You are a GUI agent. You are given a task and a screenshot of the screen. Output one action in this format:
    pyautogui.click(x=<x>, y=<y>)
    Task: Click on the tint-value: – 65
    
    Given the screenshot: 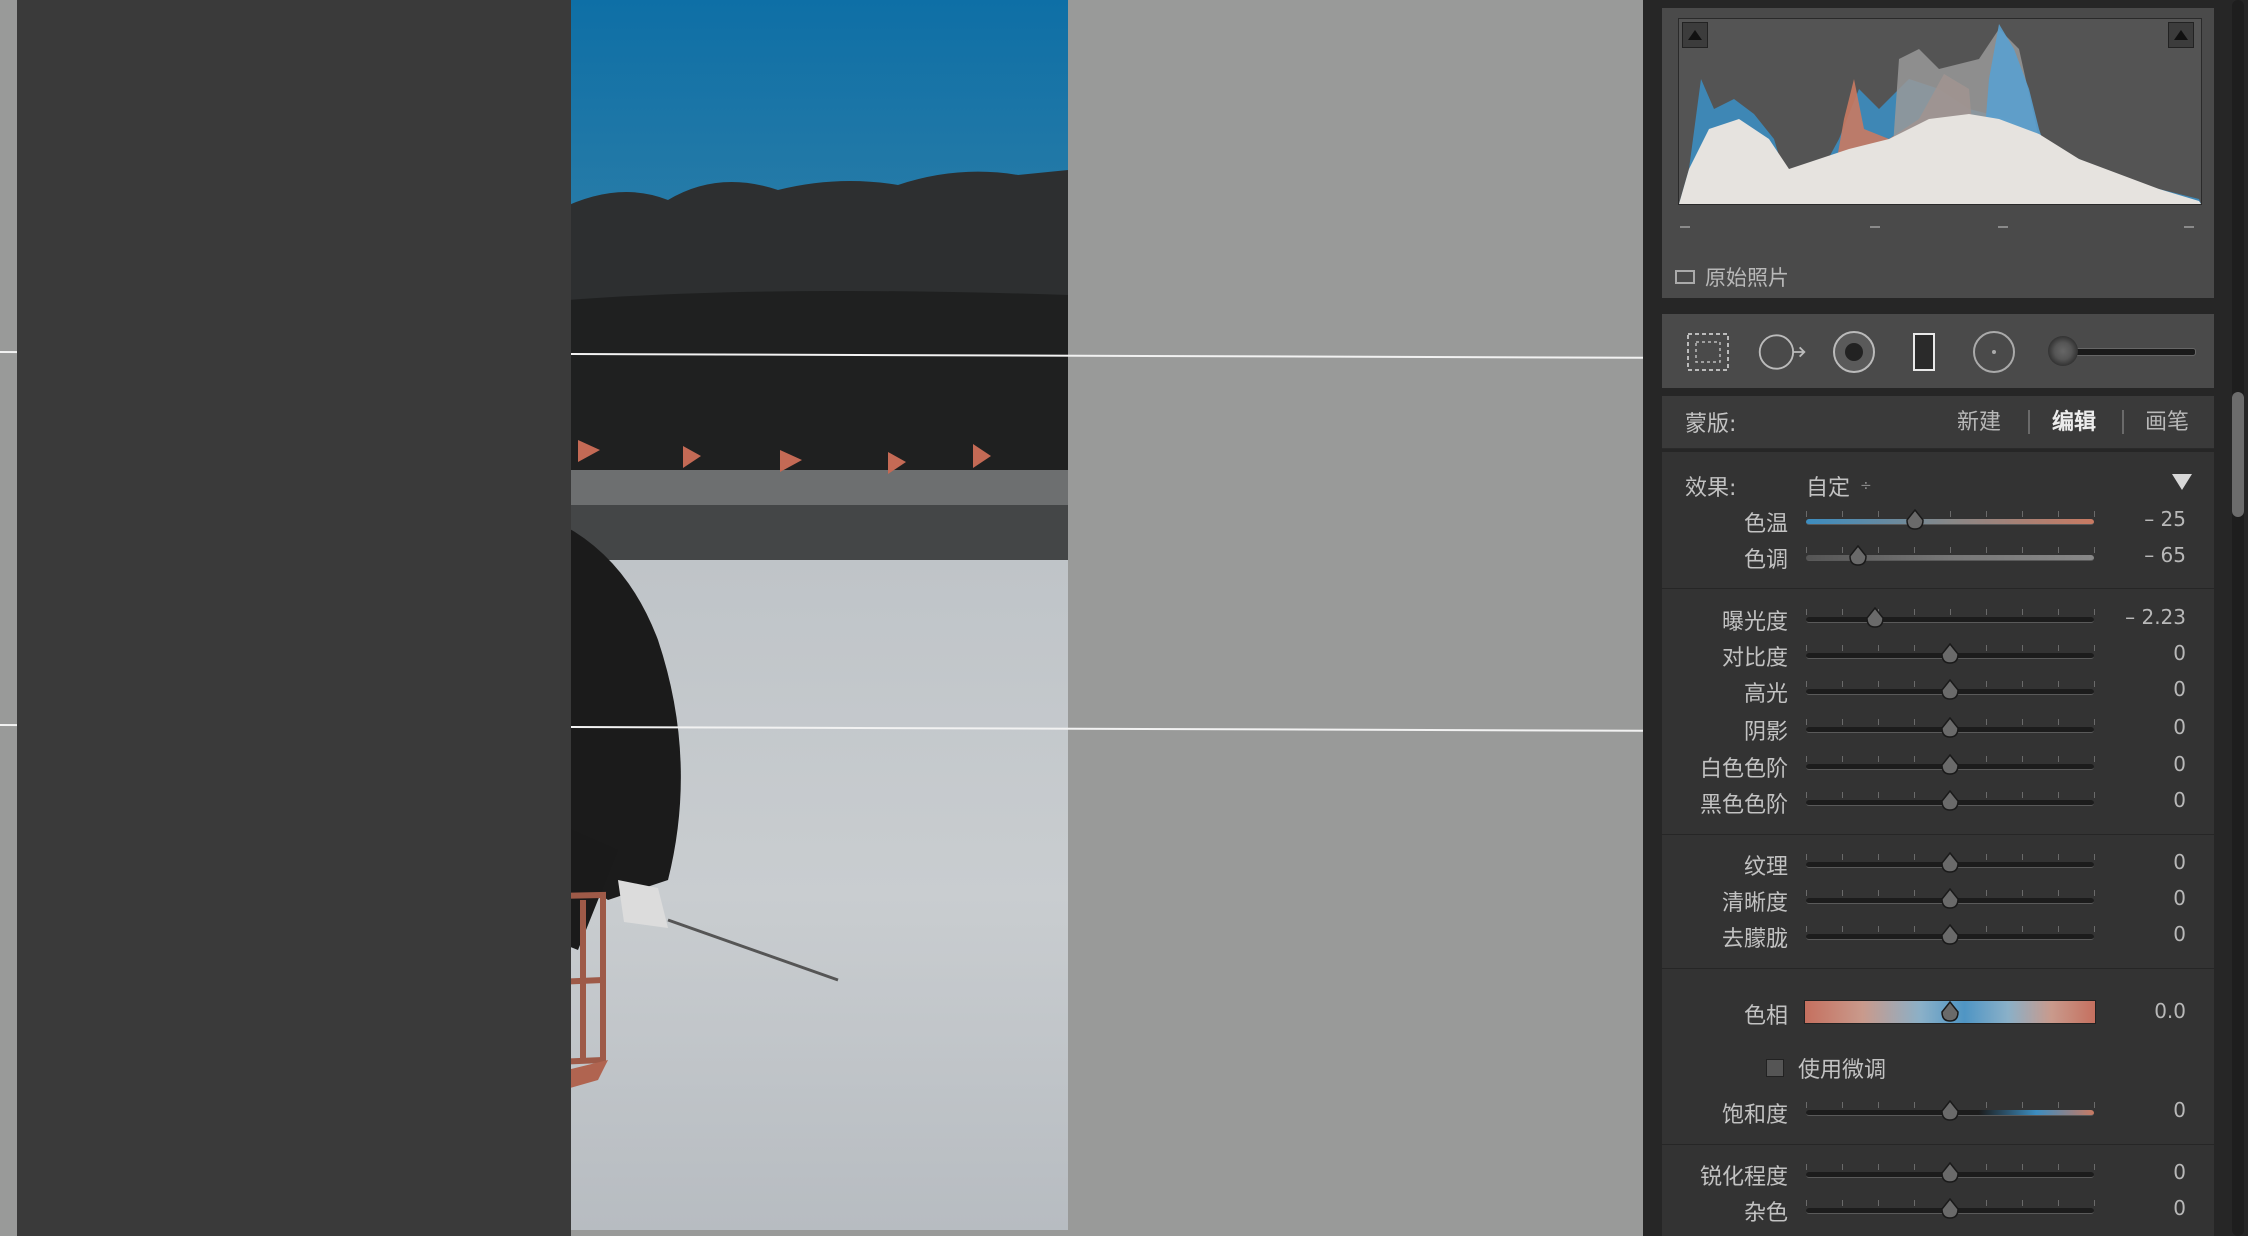 What is the action you would take?
    pyautogui.click(x=2136, y=555)
    